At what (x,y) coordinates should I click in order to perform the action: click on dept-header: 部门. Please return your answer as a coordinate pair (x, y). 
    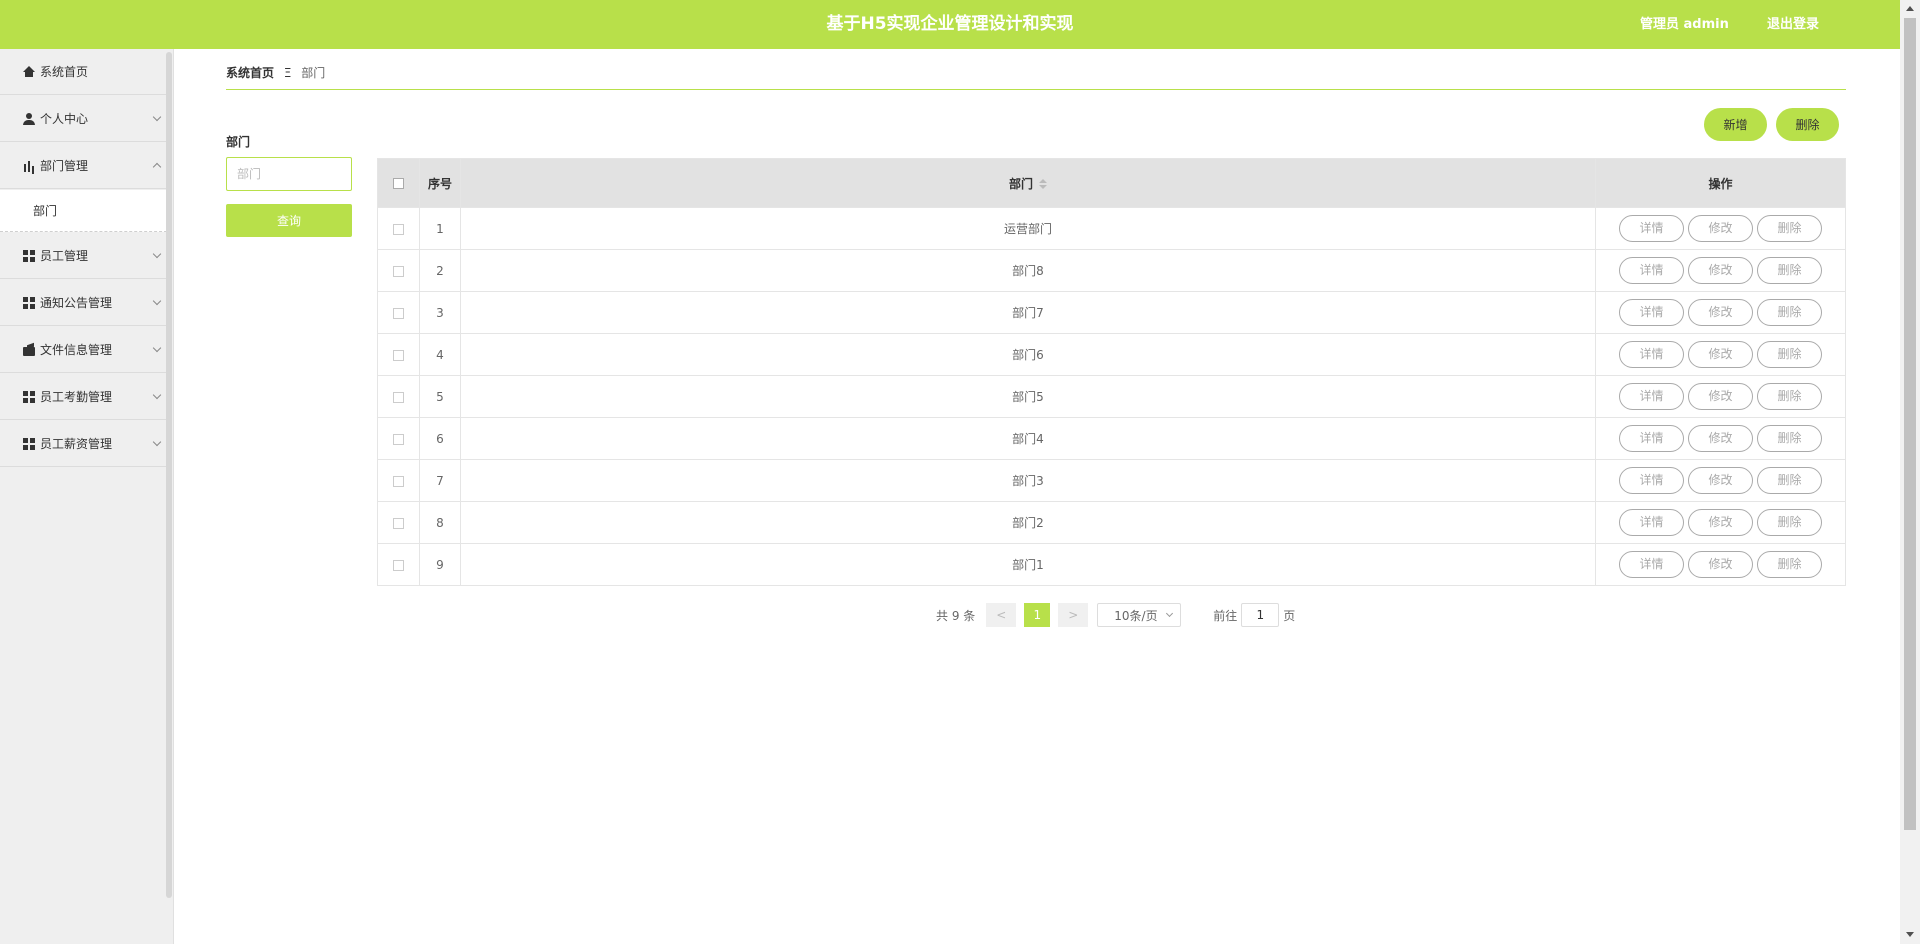
    Looking at the image, I should click on (1028, 183).